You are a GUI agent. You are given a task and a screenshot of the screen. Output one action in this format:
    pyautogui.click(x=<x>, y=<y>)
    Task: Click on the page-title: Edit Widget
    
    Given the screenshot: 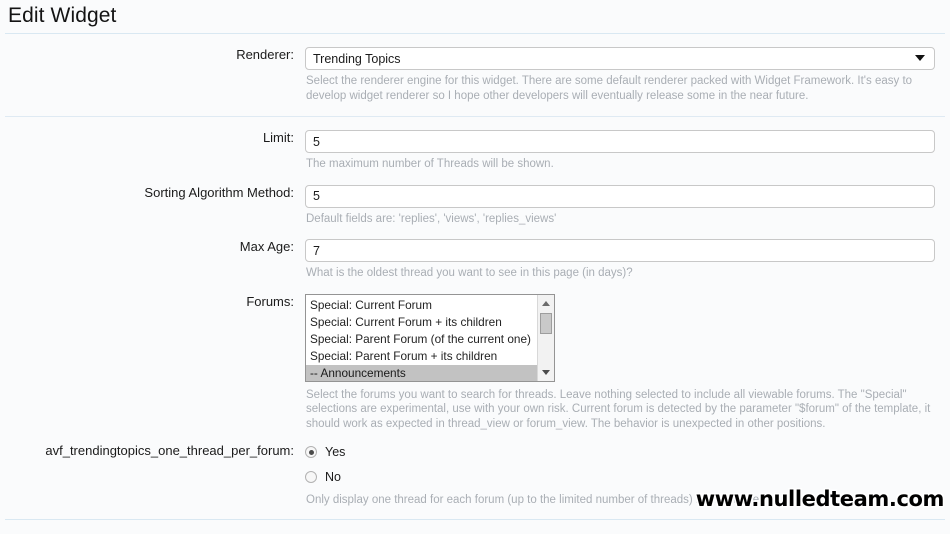 What is the action you would take?
    pyautogui.click(x=62, y=15)
    